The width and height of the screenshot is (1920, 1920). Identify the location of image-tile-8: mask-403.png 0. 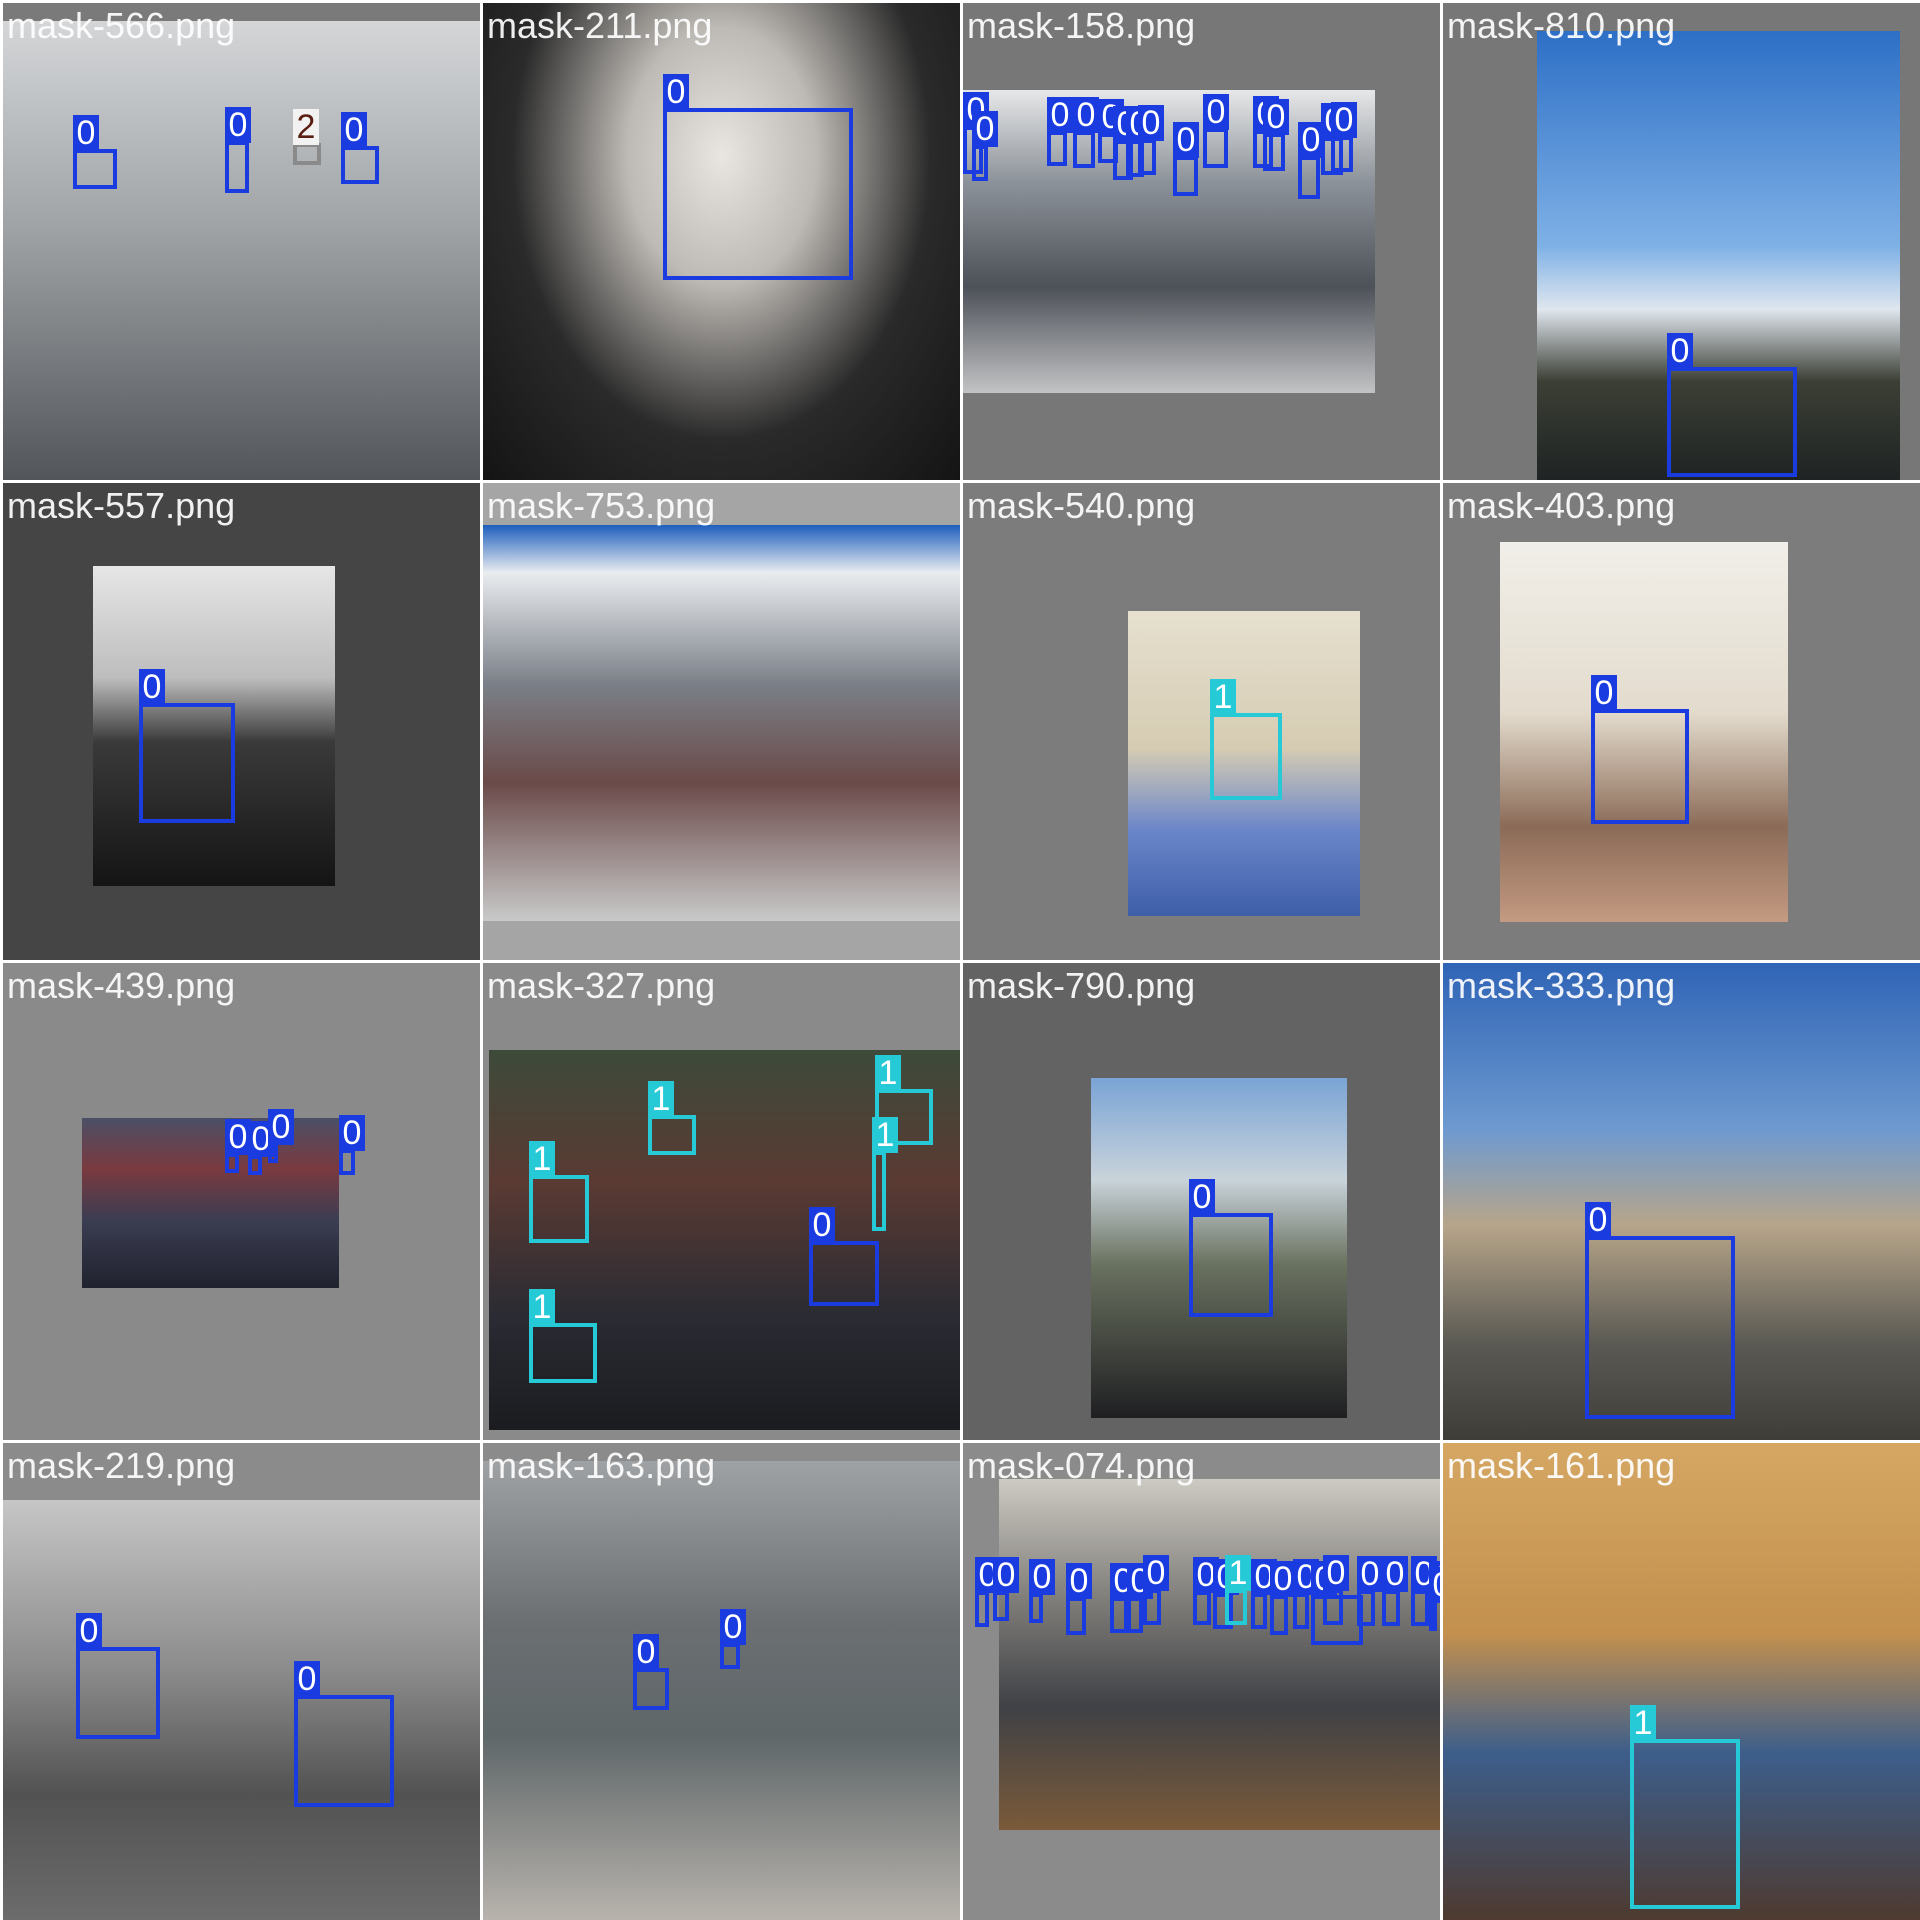
(1681, 721).